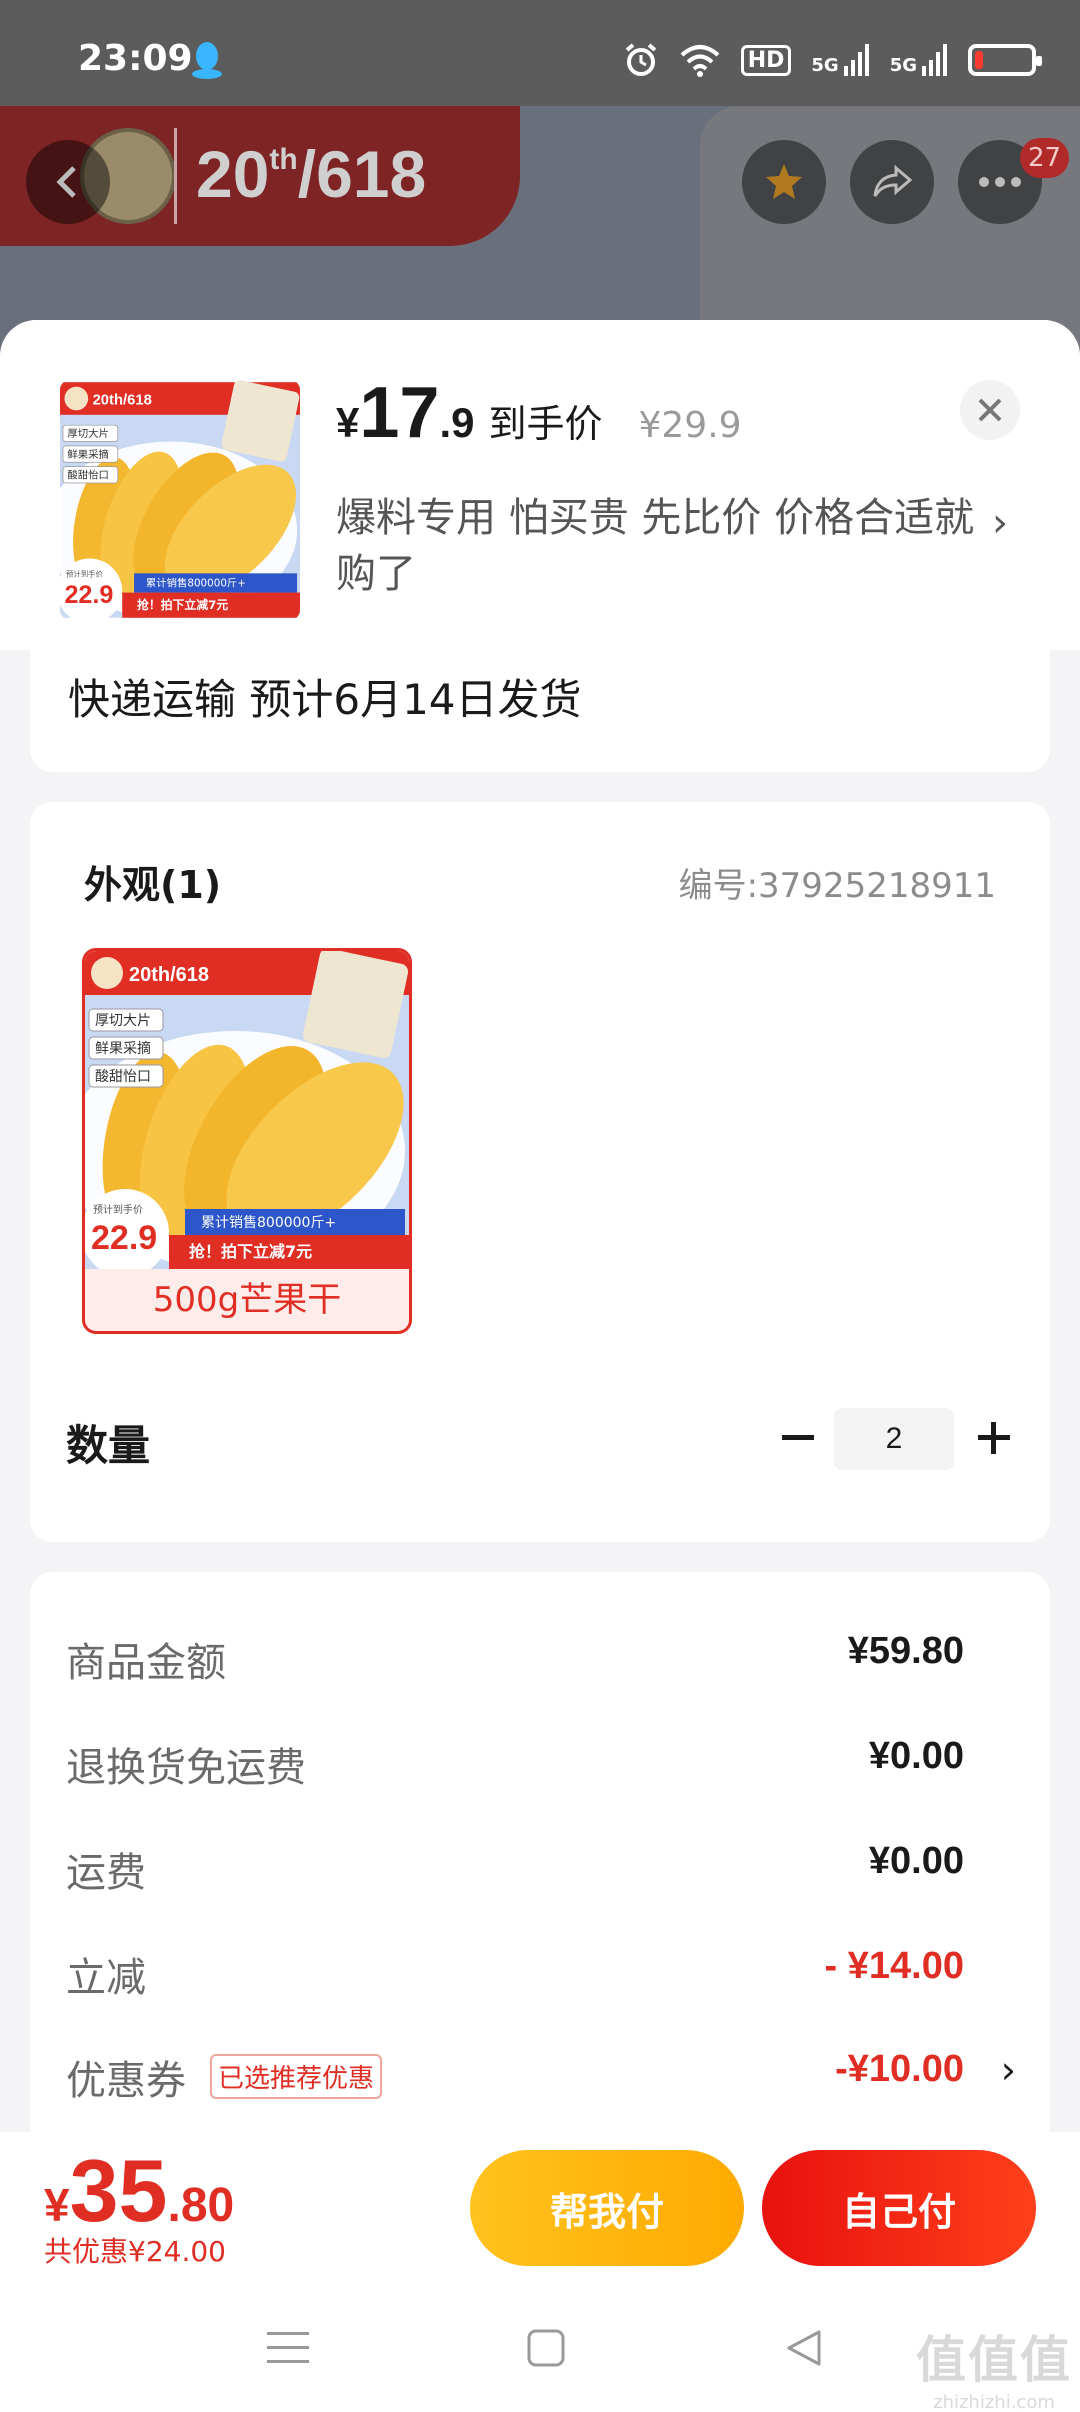 The width and height of the screenshot is (1080, 2412). I want to click on favorite-button, so click(784, 182).